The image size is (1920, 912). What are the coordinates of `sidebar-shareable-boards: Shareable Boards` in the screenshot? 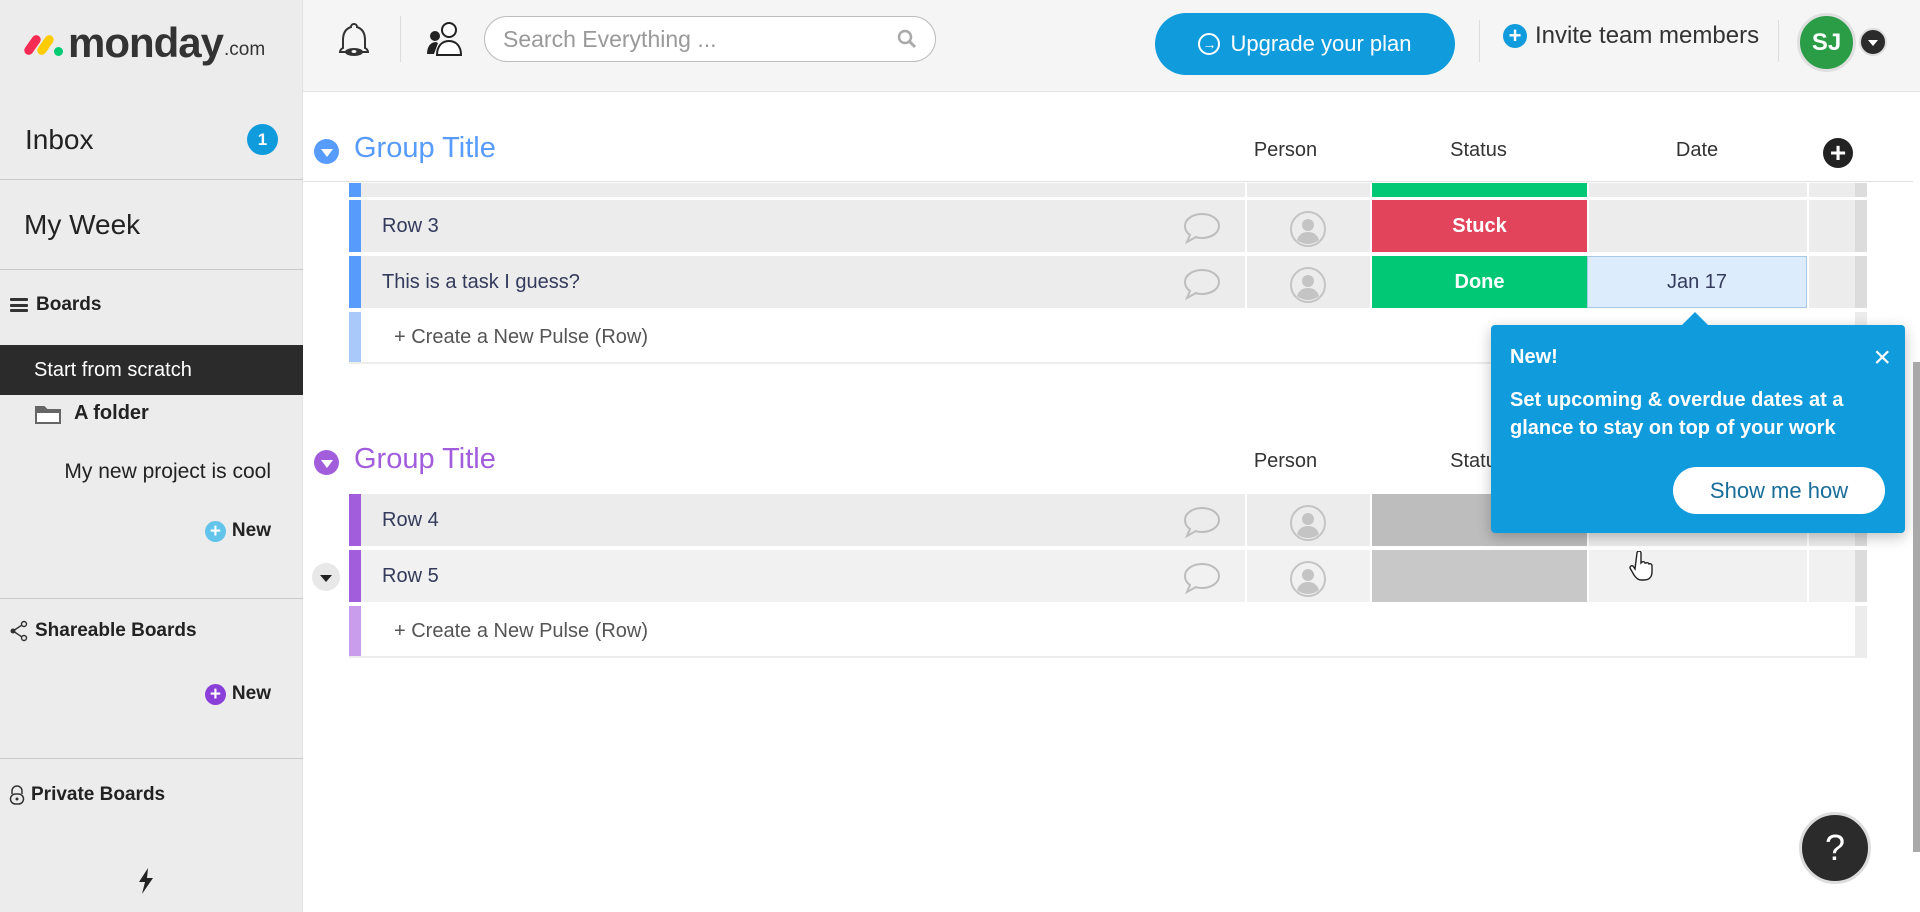 It's located at (103, 631).